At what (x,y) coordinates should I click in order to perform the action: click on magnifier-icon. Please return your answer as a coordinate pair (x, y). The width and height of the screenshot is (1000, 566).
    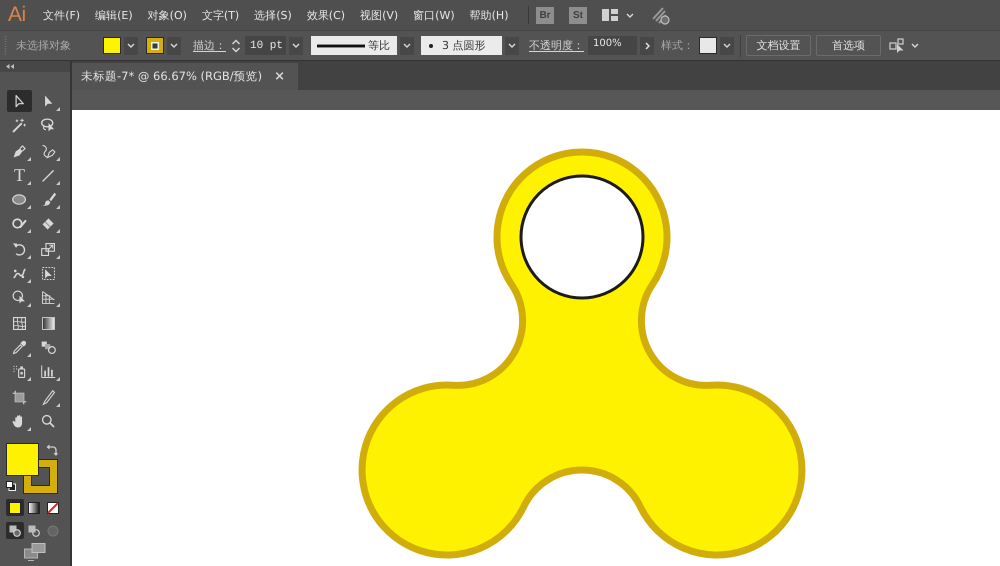
    Looking at the image, I should click on (48, 421).